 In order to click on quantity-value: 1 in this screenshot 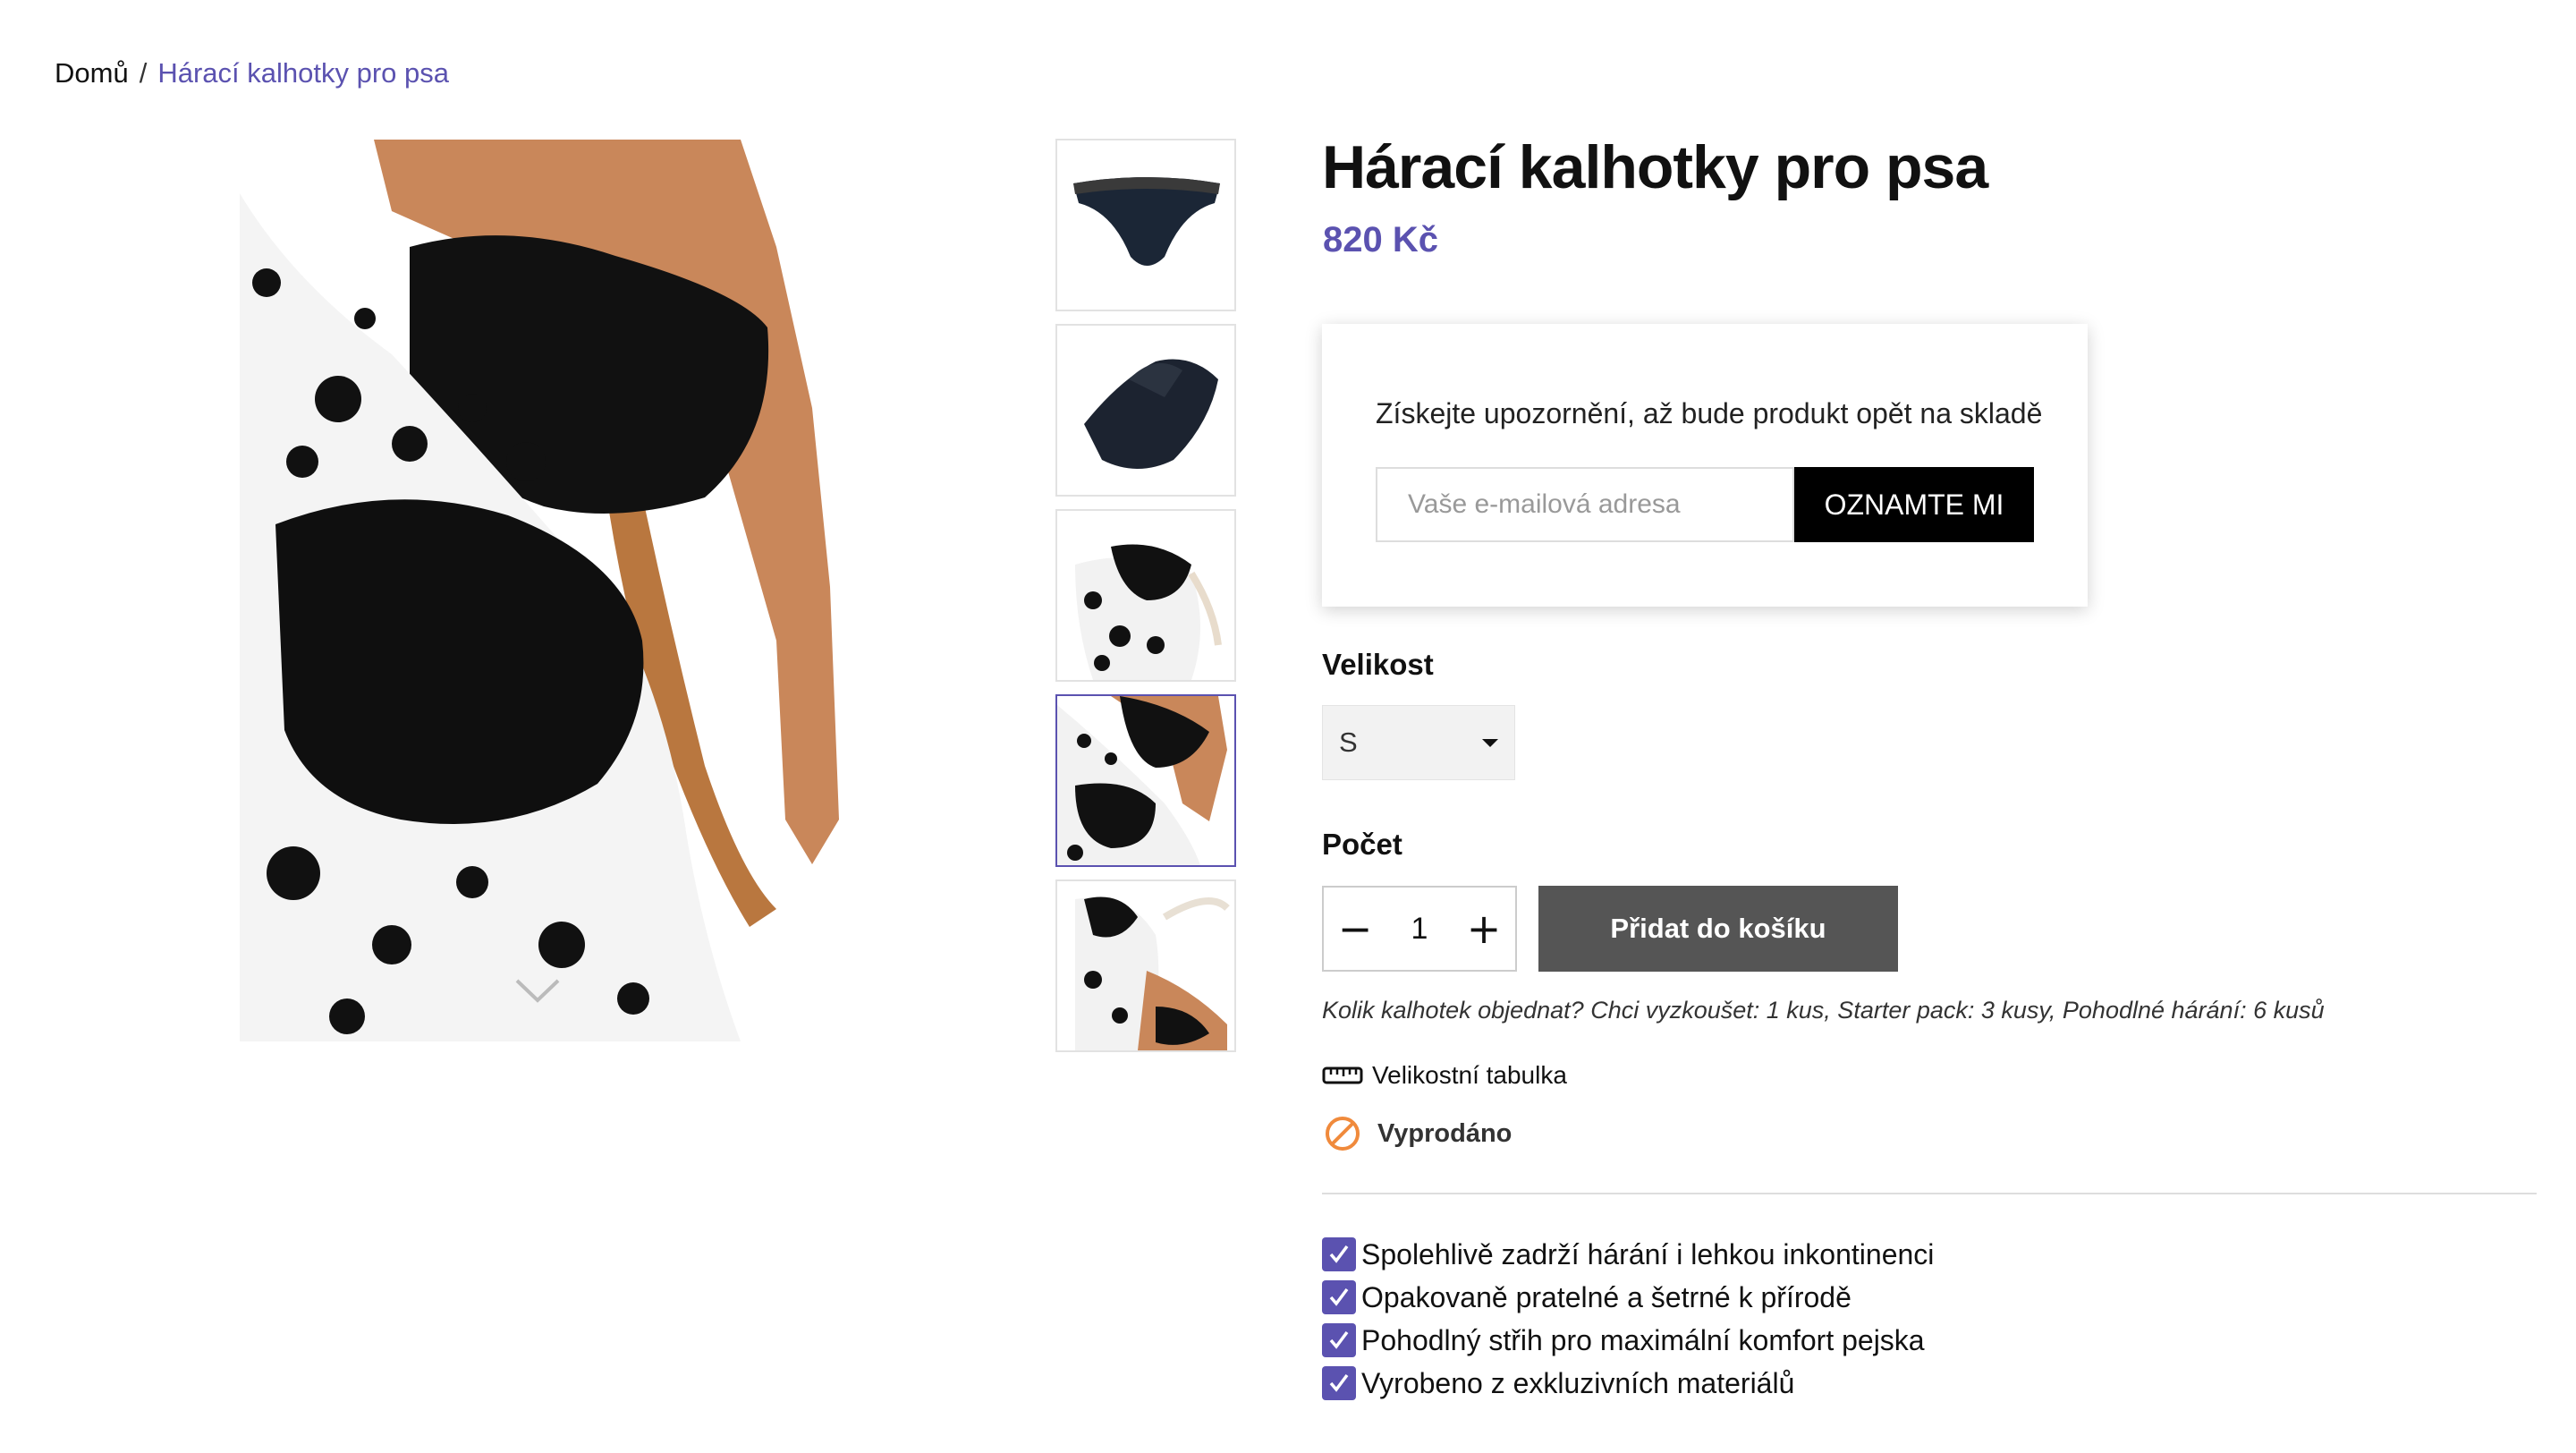, I will do `click(1419, 929)`.